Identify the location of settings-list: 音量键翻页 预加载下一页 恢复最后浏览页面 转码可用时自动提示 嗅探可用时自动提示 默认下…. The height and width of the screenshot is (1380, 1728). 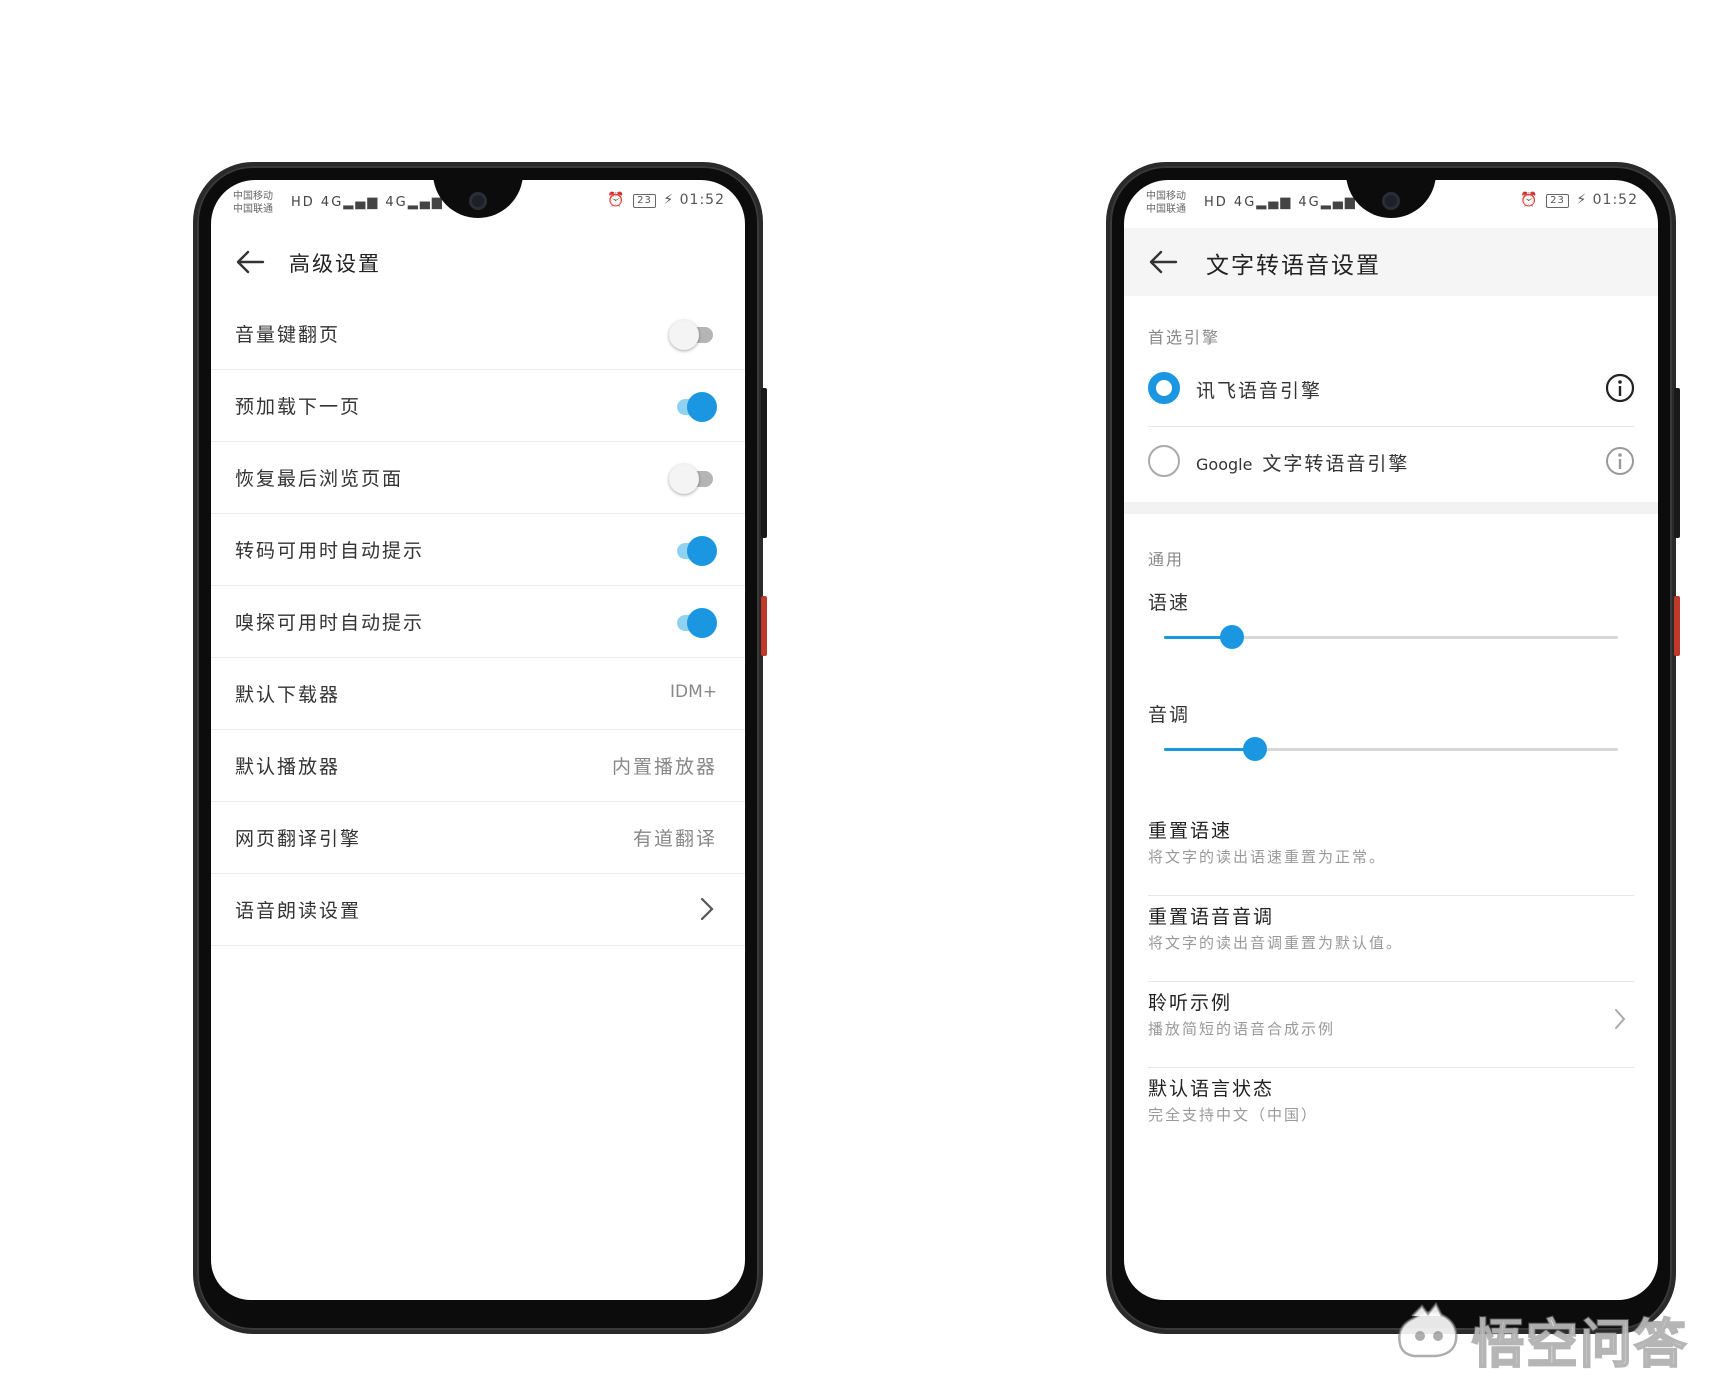
(478, 622).